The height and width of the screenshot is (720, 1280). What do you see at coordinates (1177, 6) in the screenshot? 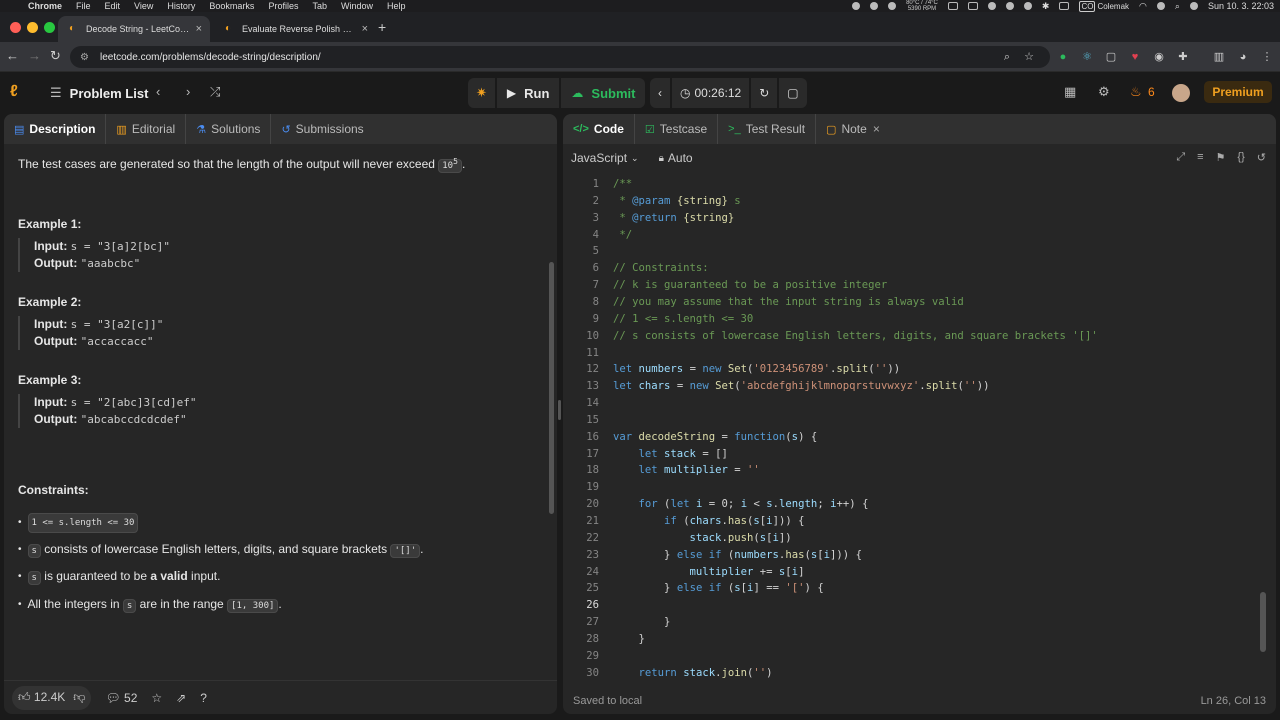
I see `spotlight-search-icon: ⌕` at bounding box center [1177, 6].